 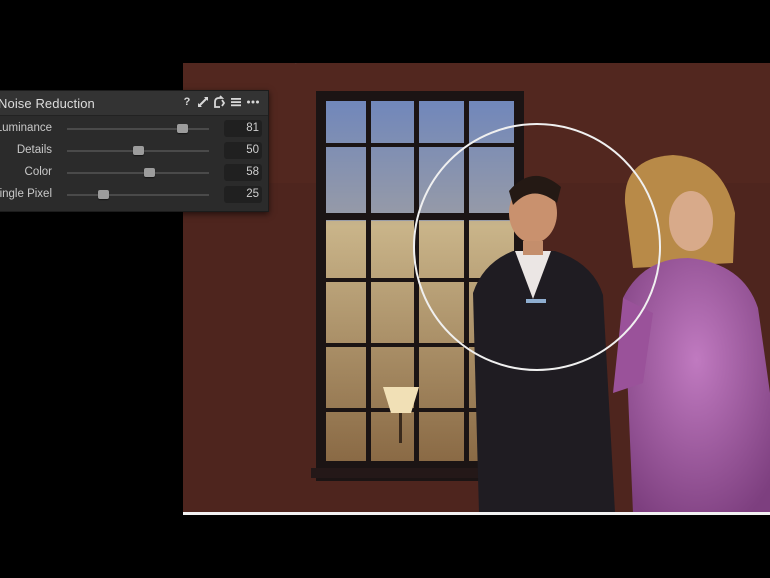 I want to click on panel-header: Noise Reduction ?, so click(x=134, y=103).